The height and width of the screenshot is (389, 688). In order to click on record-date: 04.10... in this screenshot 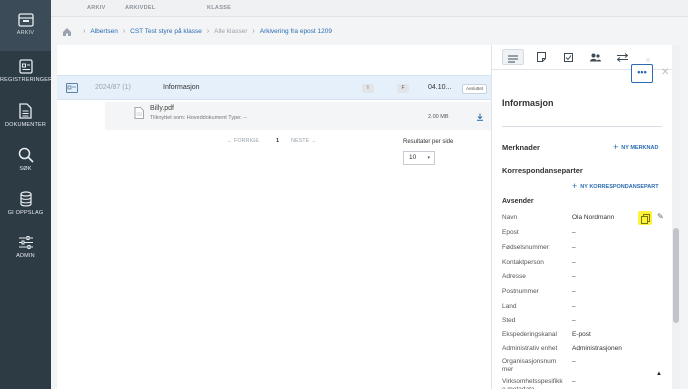, I will do `click(440, 87)`.